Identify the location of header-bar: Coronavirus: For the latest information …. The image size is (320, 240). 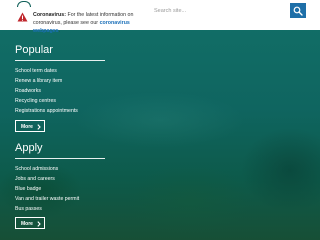
(160, 17).